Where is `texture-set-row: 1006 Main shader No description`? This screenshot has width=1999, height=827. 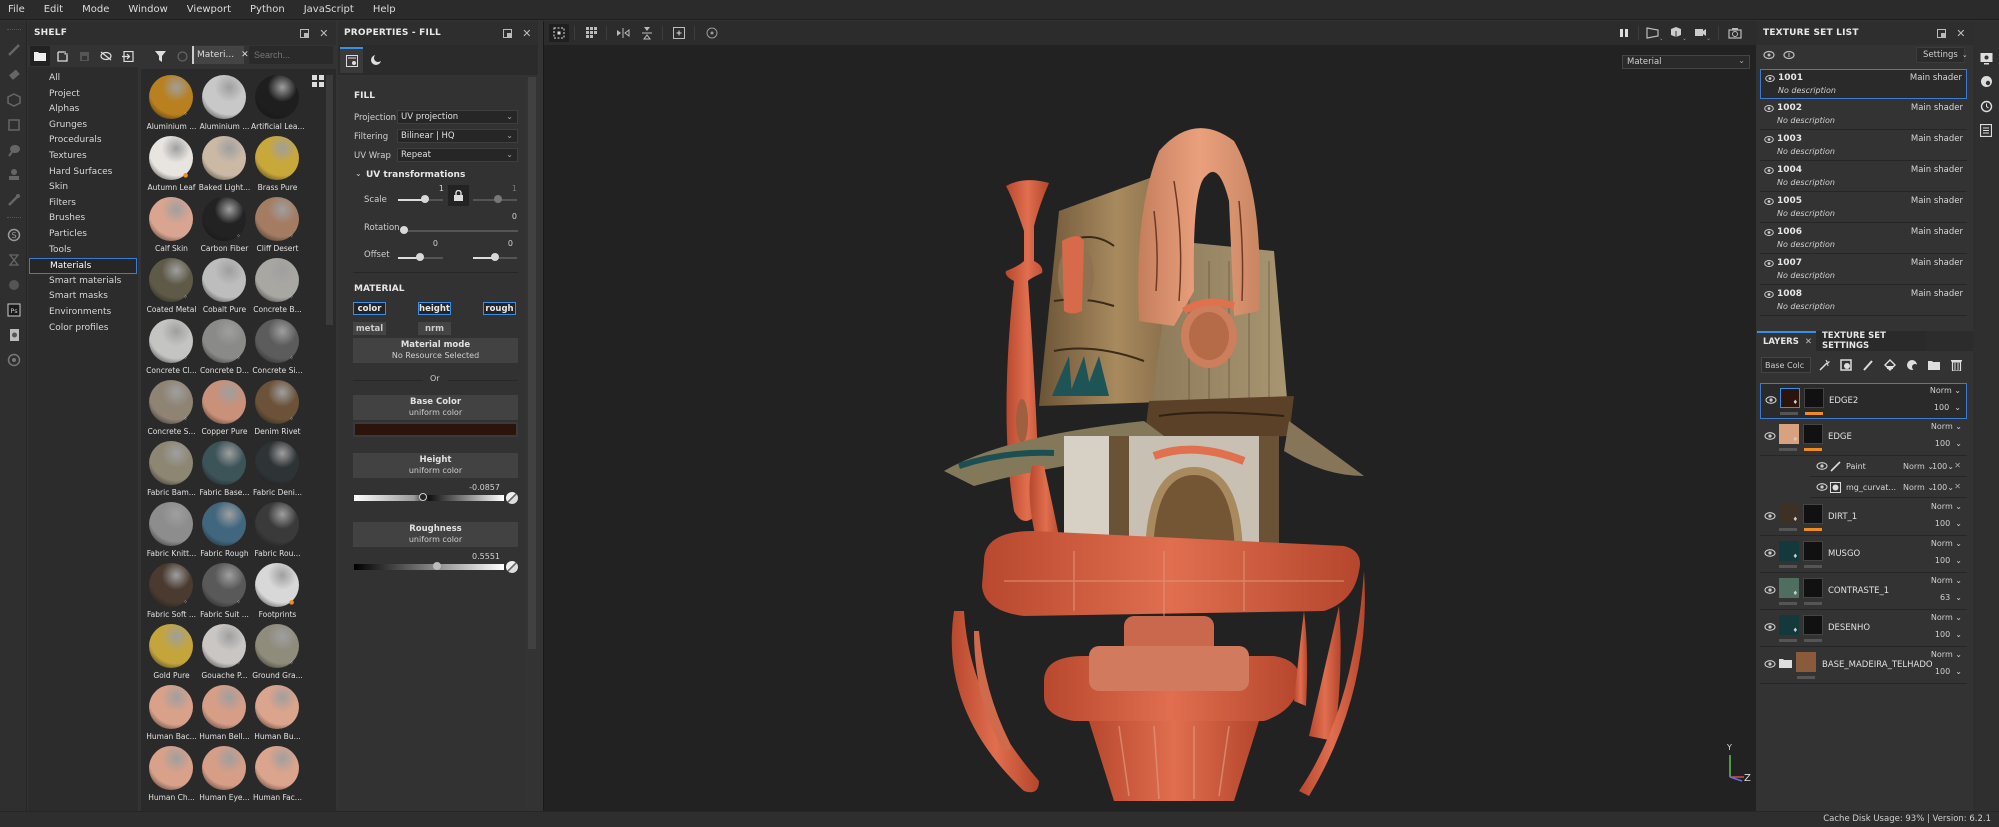
texture-set-row: 1006 Main shader No description is located at coordinates (1863, 239).